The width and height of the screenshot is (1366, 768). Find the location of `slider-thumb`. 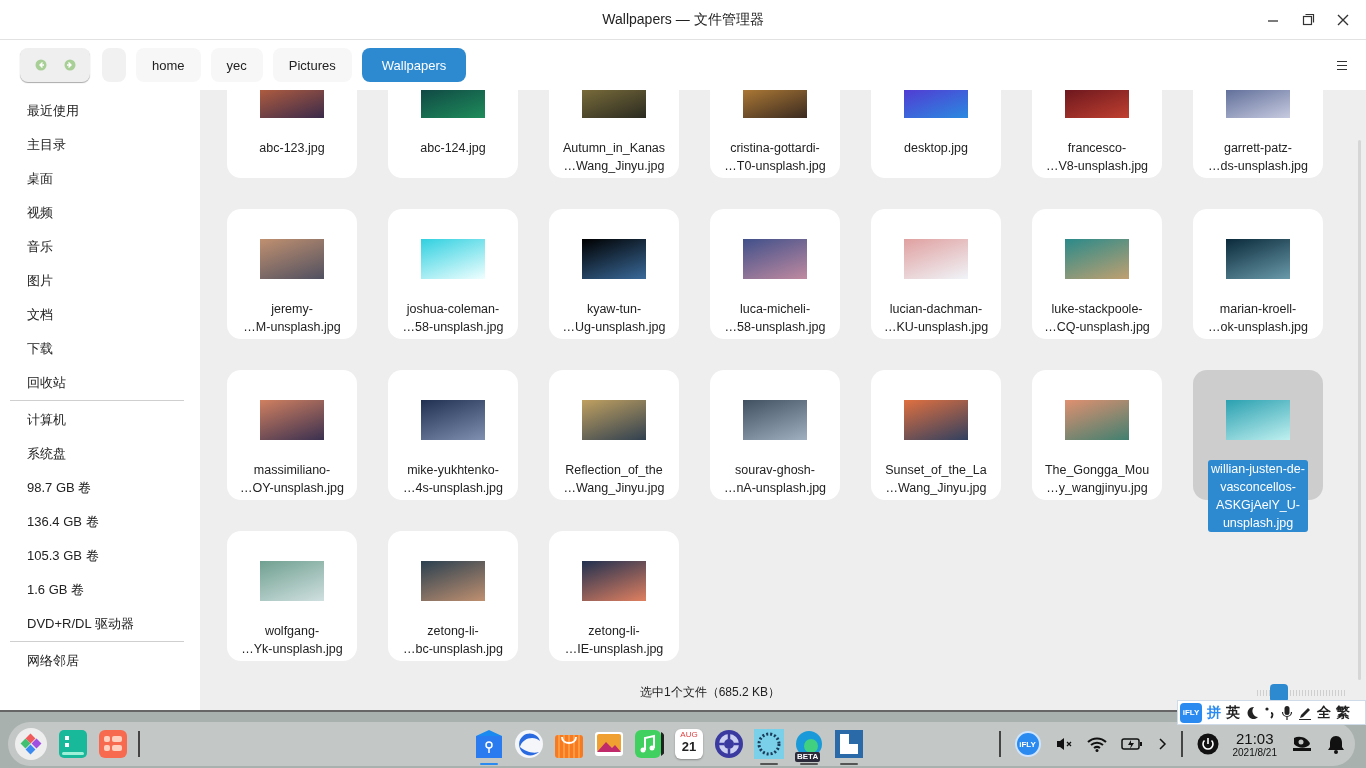

slider-thumb is located at coordinates (1278, 692).